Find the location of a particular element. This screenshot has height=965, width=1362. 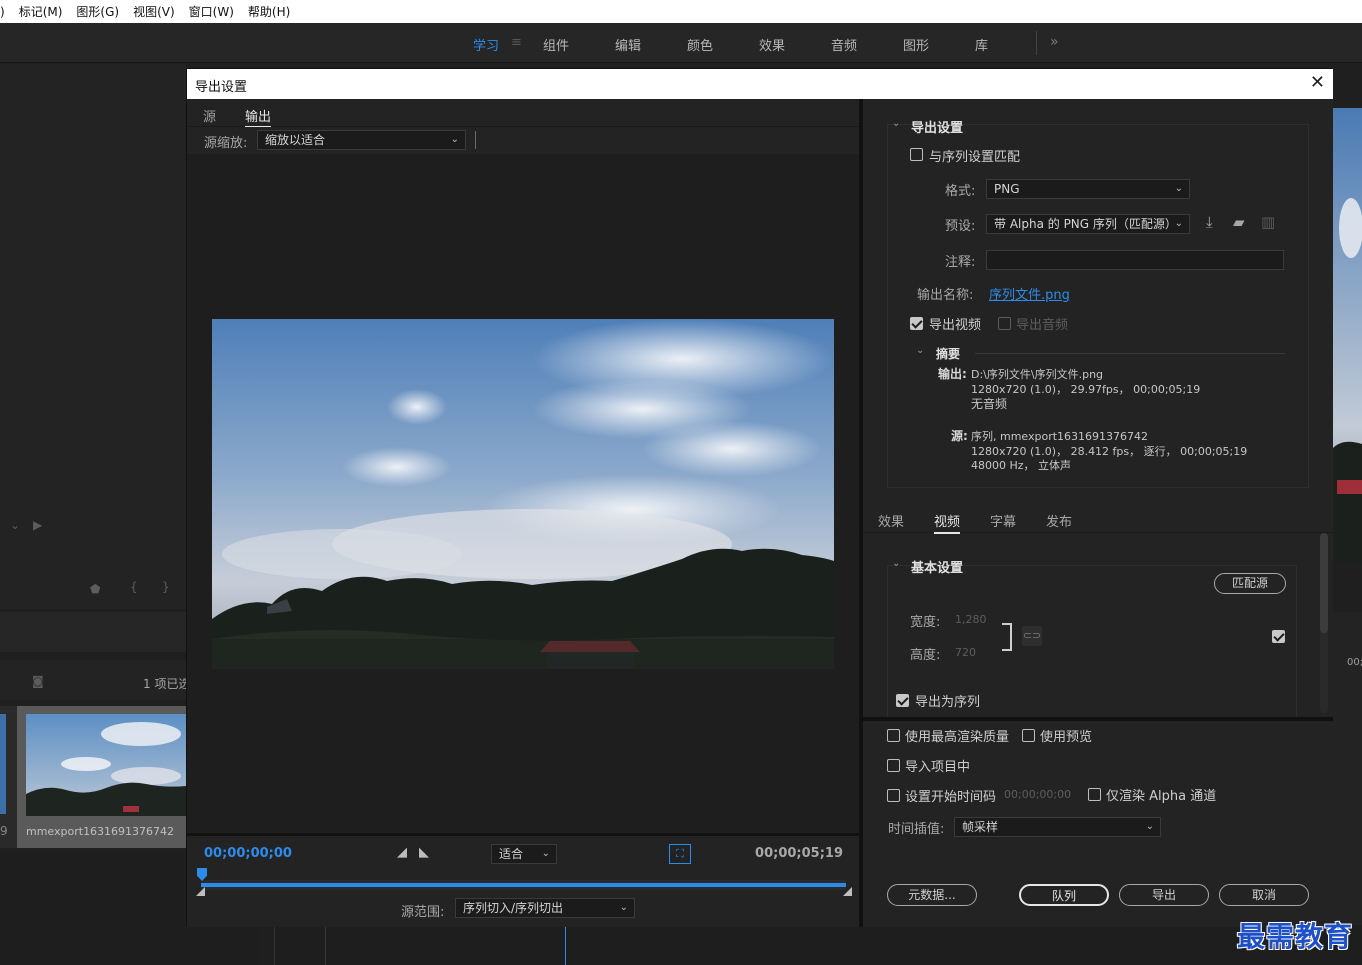

summary-source-line-3: 48000 Hz， 立体声 is located at coordinates (1021, 465).